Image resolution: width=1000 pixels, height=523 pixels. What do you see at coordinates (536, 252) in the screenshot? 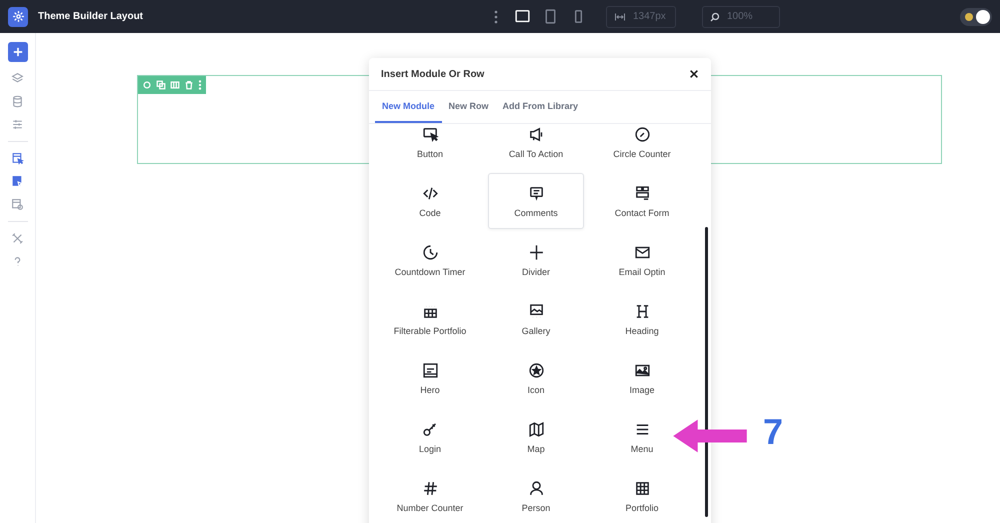
I see `divider-icon` at bounding box center [536, 252].